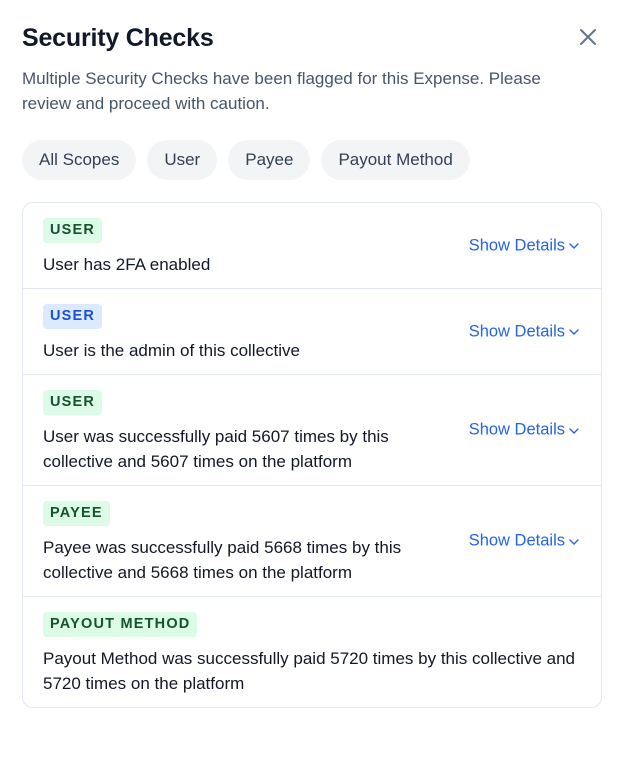  I want to click on filter-payout-method: Payout Method, so click(395, 160).